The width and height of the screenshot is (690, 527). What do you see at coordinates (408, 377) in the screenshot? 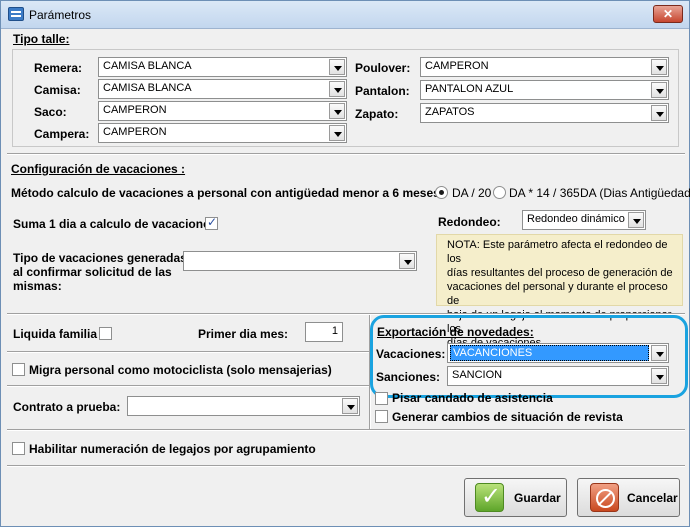
I see `sanciones-export-label: Sanciones:` at bounding box center [408, 377].